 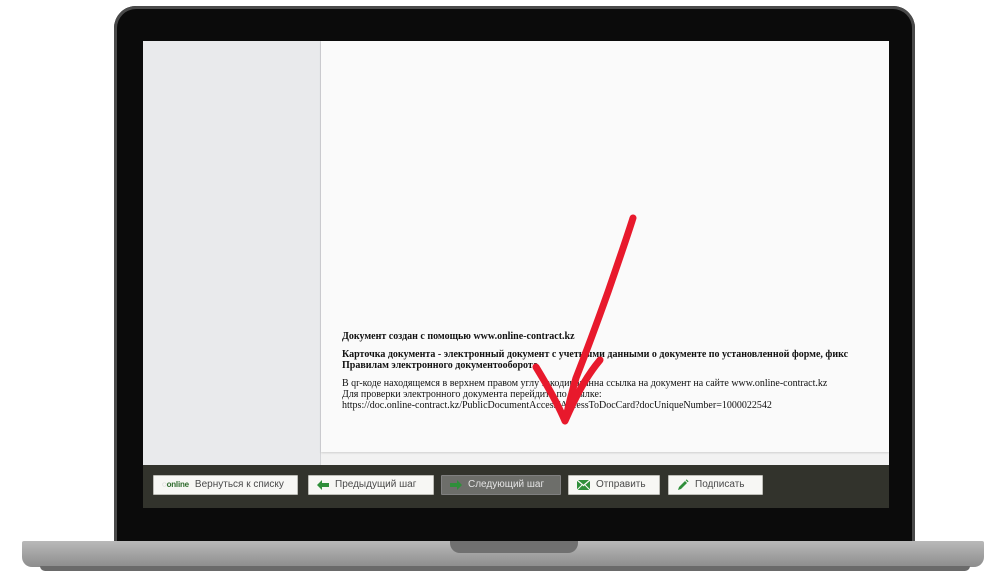 I want to click on pen-icon, so click(x=683, y=485).